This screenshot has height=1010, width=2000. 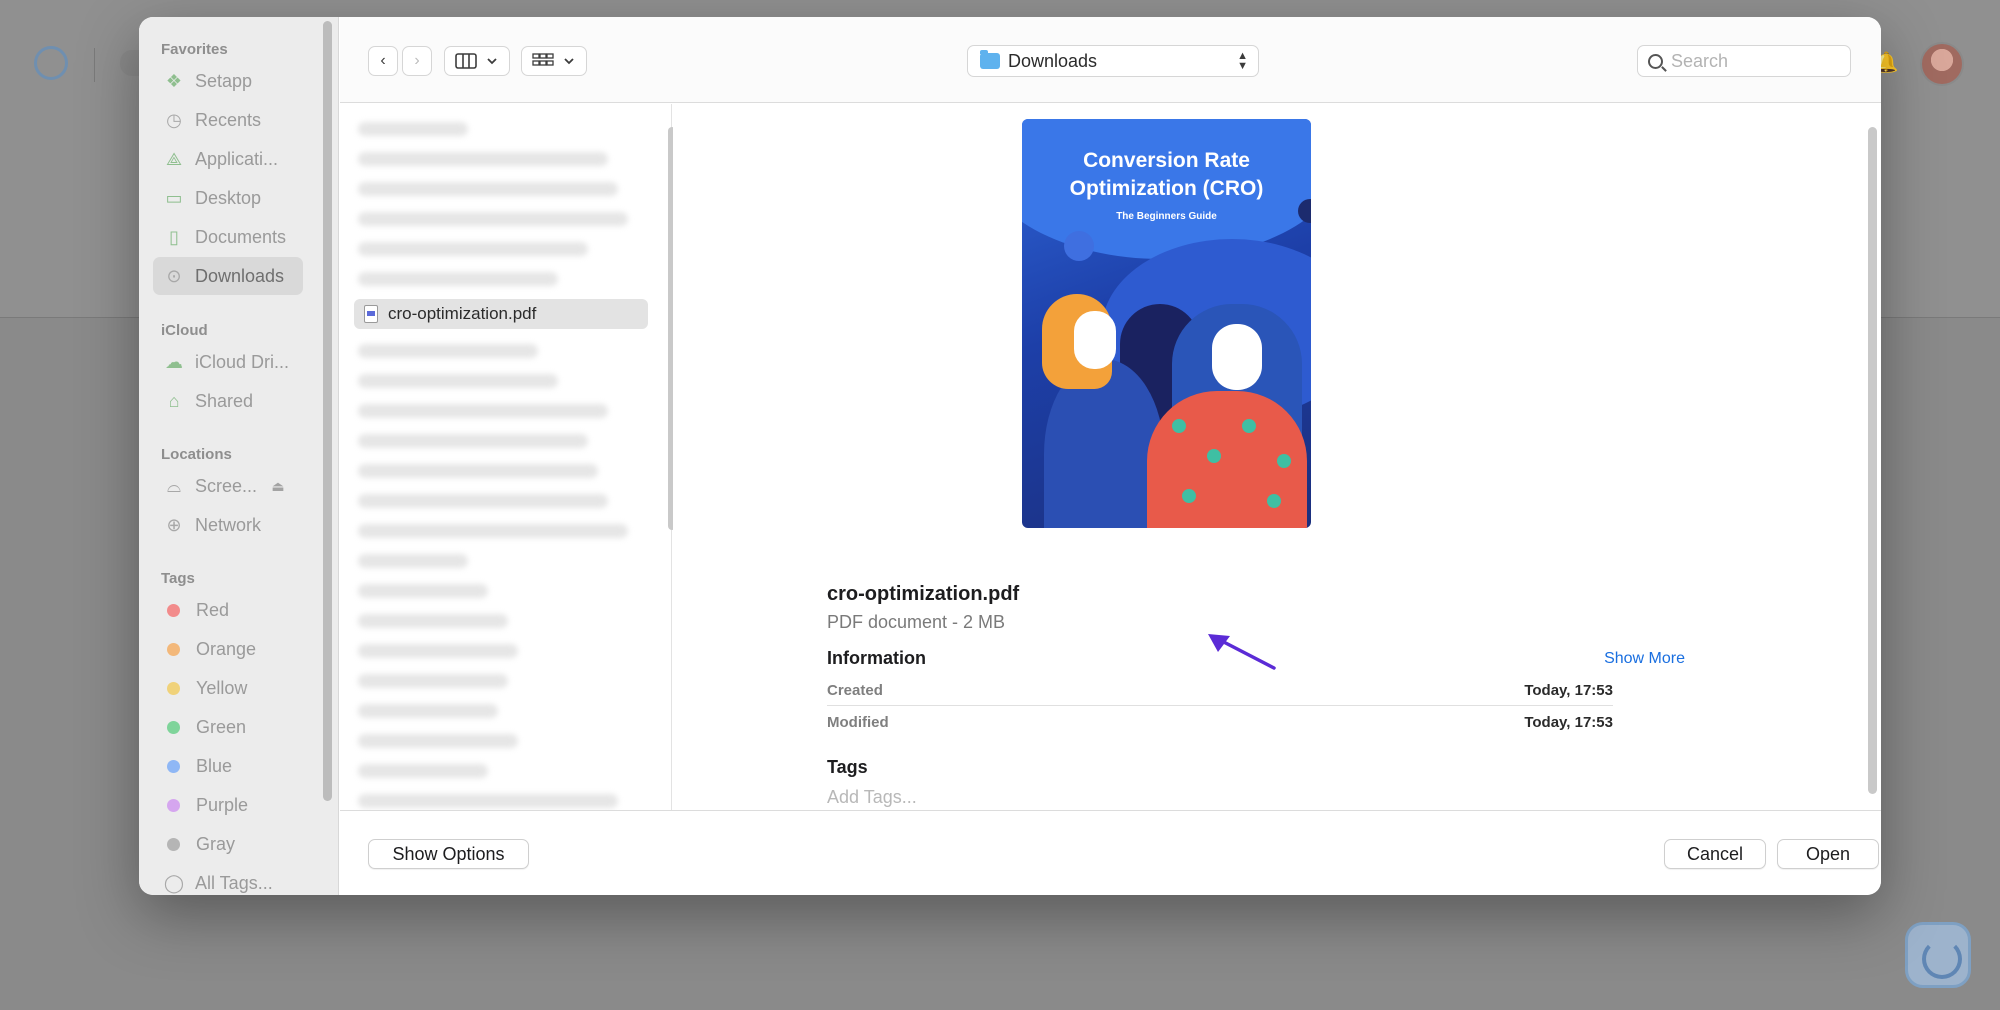 What do you see at coordinates (173, 688) in the screenshot?
I see `yellow-tag-dot` at bounding box center [173, 688].